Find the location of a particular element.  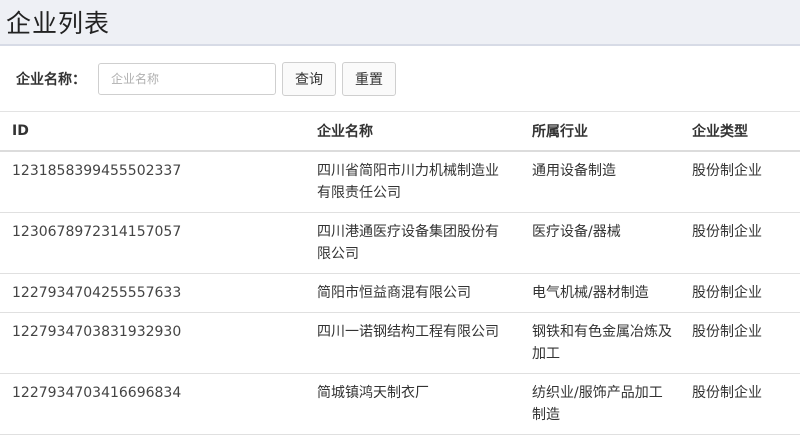

column-header-name: 企业名称 is located at coordinates (412, 132).